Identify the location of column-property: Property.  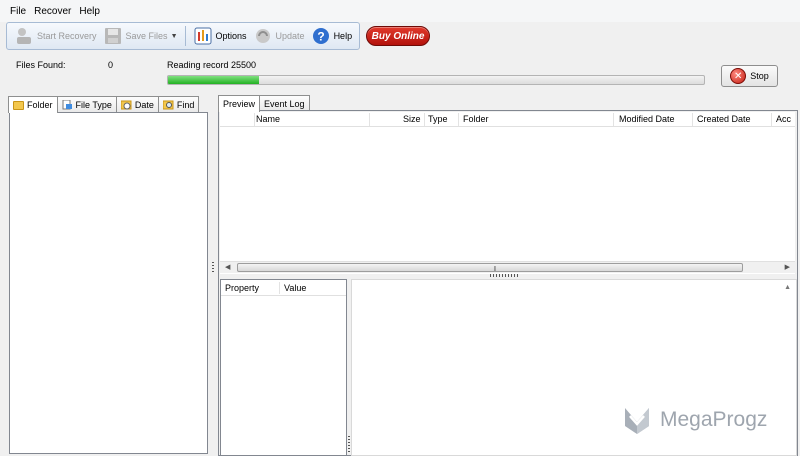
(242, 288).